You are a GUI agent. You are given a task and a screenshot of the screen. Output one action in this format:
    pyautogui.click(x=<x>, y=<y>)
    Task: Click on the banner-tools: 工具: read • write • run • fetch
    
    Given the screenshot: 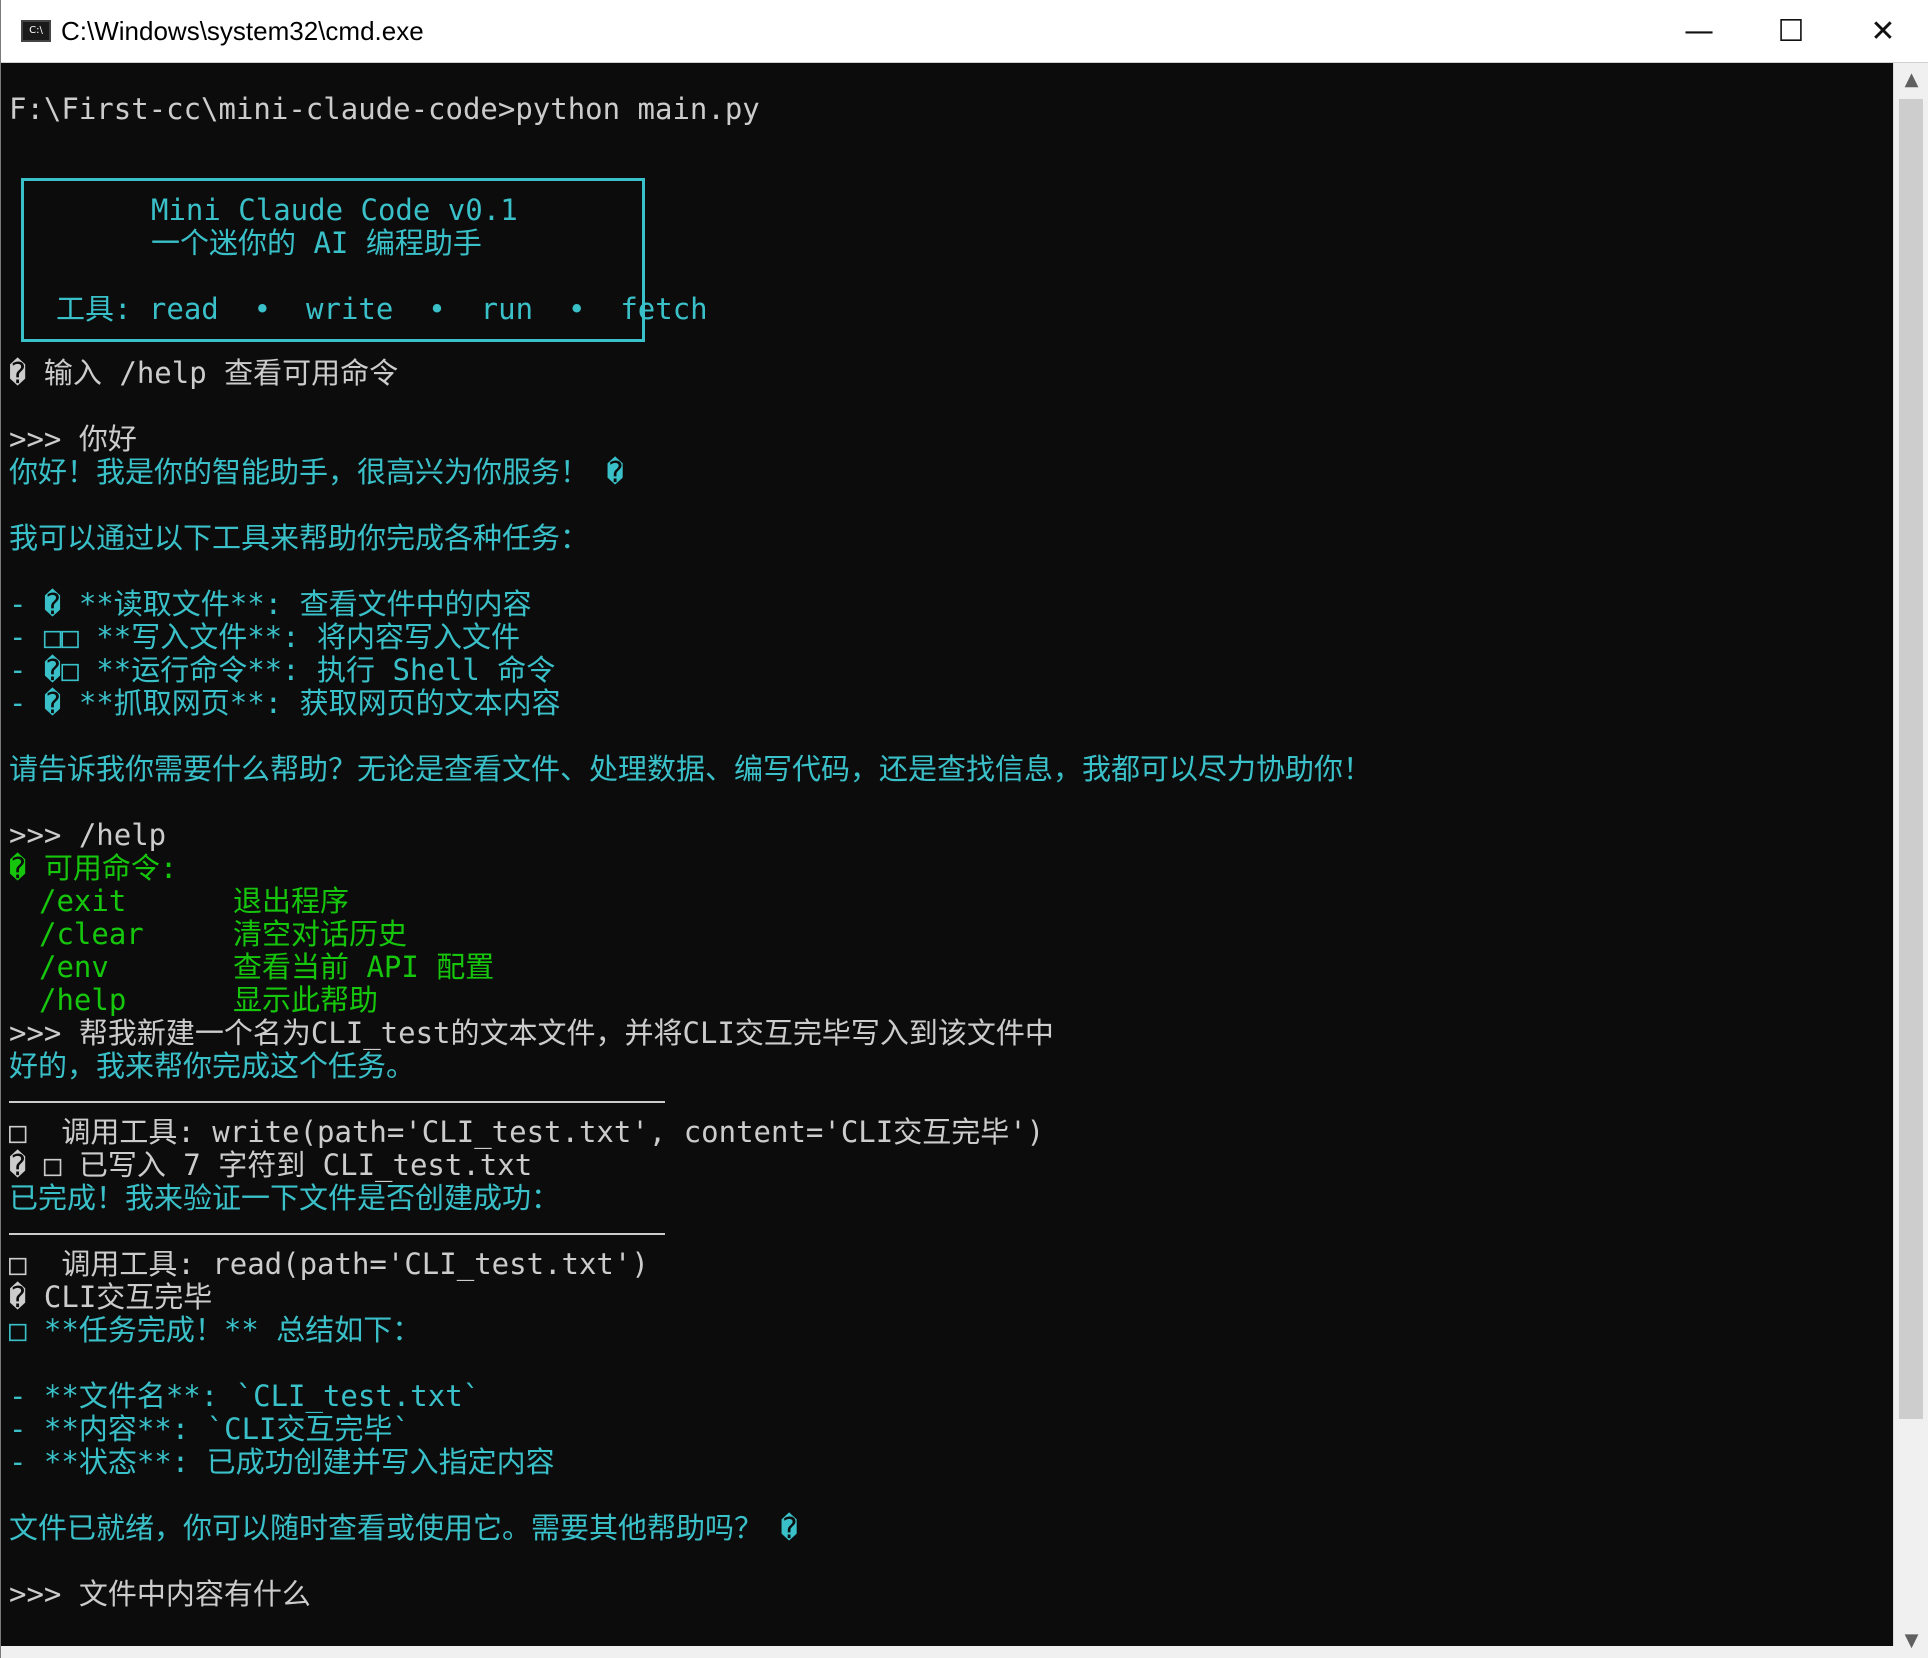 What is the action you would take?
    pyautogui.click(x=382, y=309)
    